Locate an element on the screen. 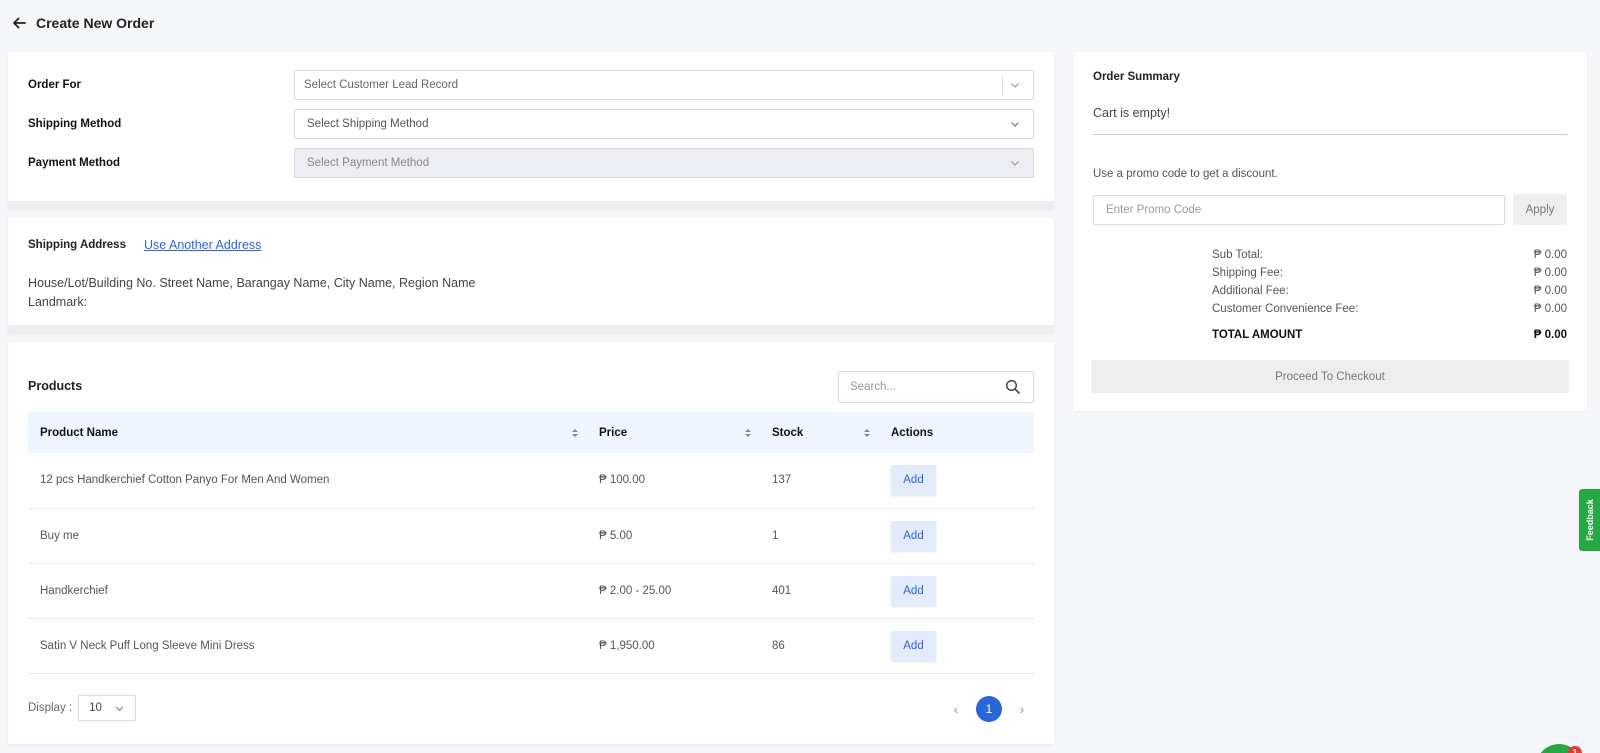 Image resolution: width=1600 pixels, height=753 pixels. payment-method-placeholder: Select Payment Method is located at coordinates (368, 163).